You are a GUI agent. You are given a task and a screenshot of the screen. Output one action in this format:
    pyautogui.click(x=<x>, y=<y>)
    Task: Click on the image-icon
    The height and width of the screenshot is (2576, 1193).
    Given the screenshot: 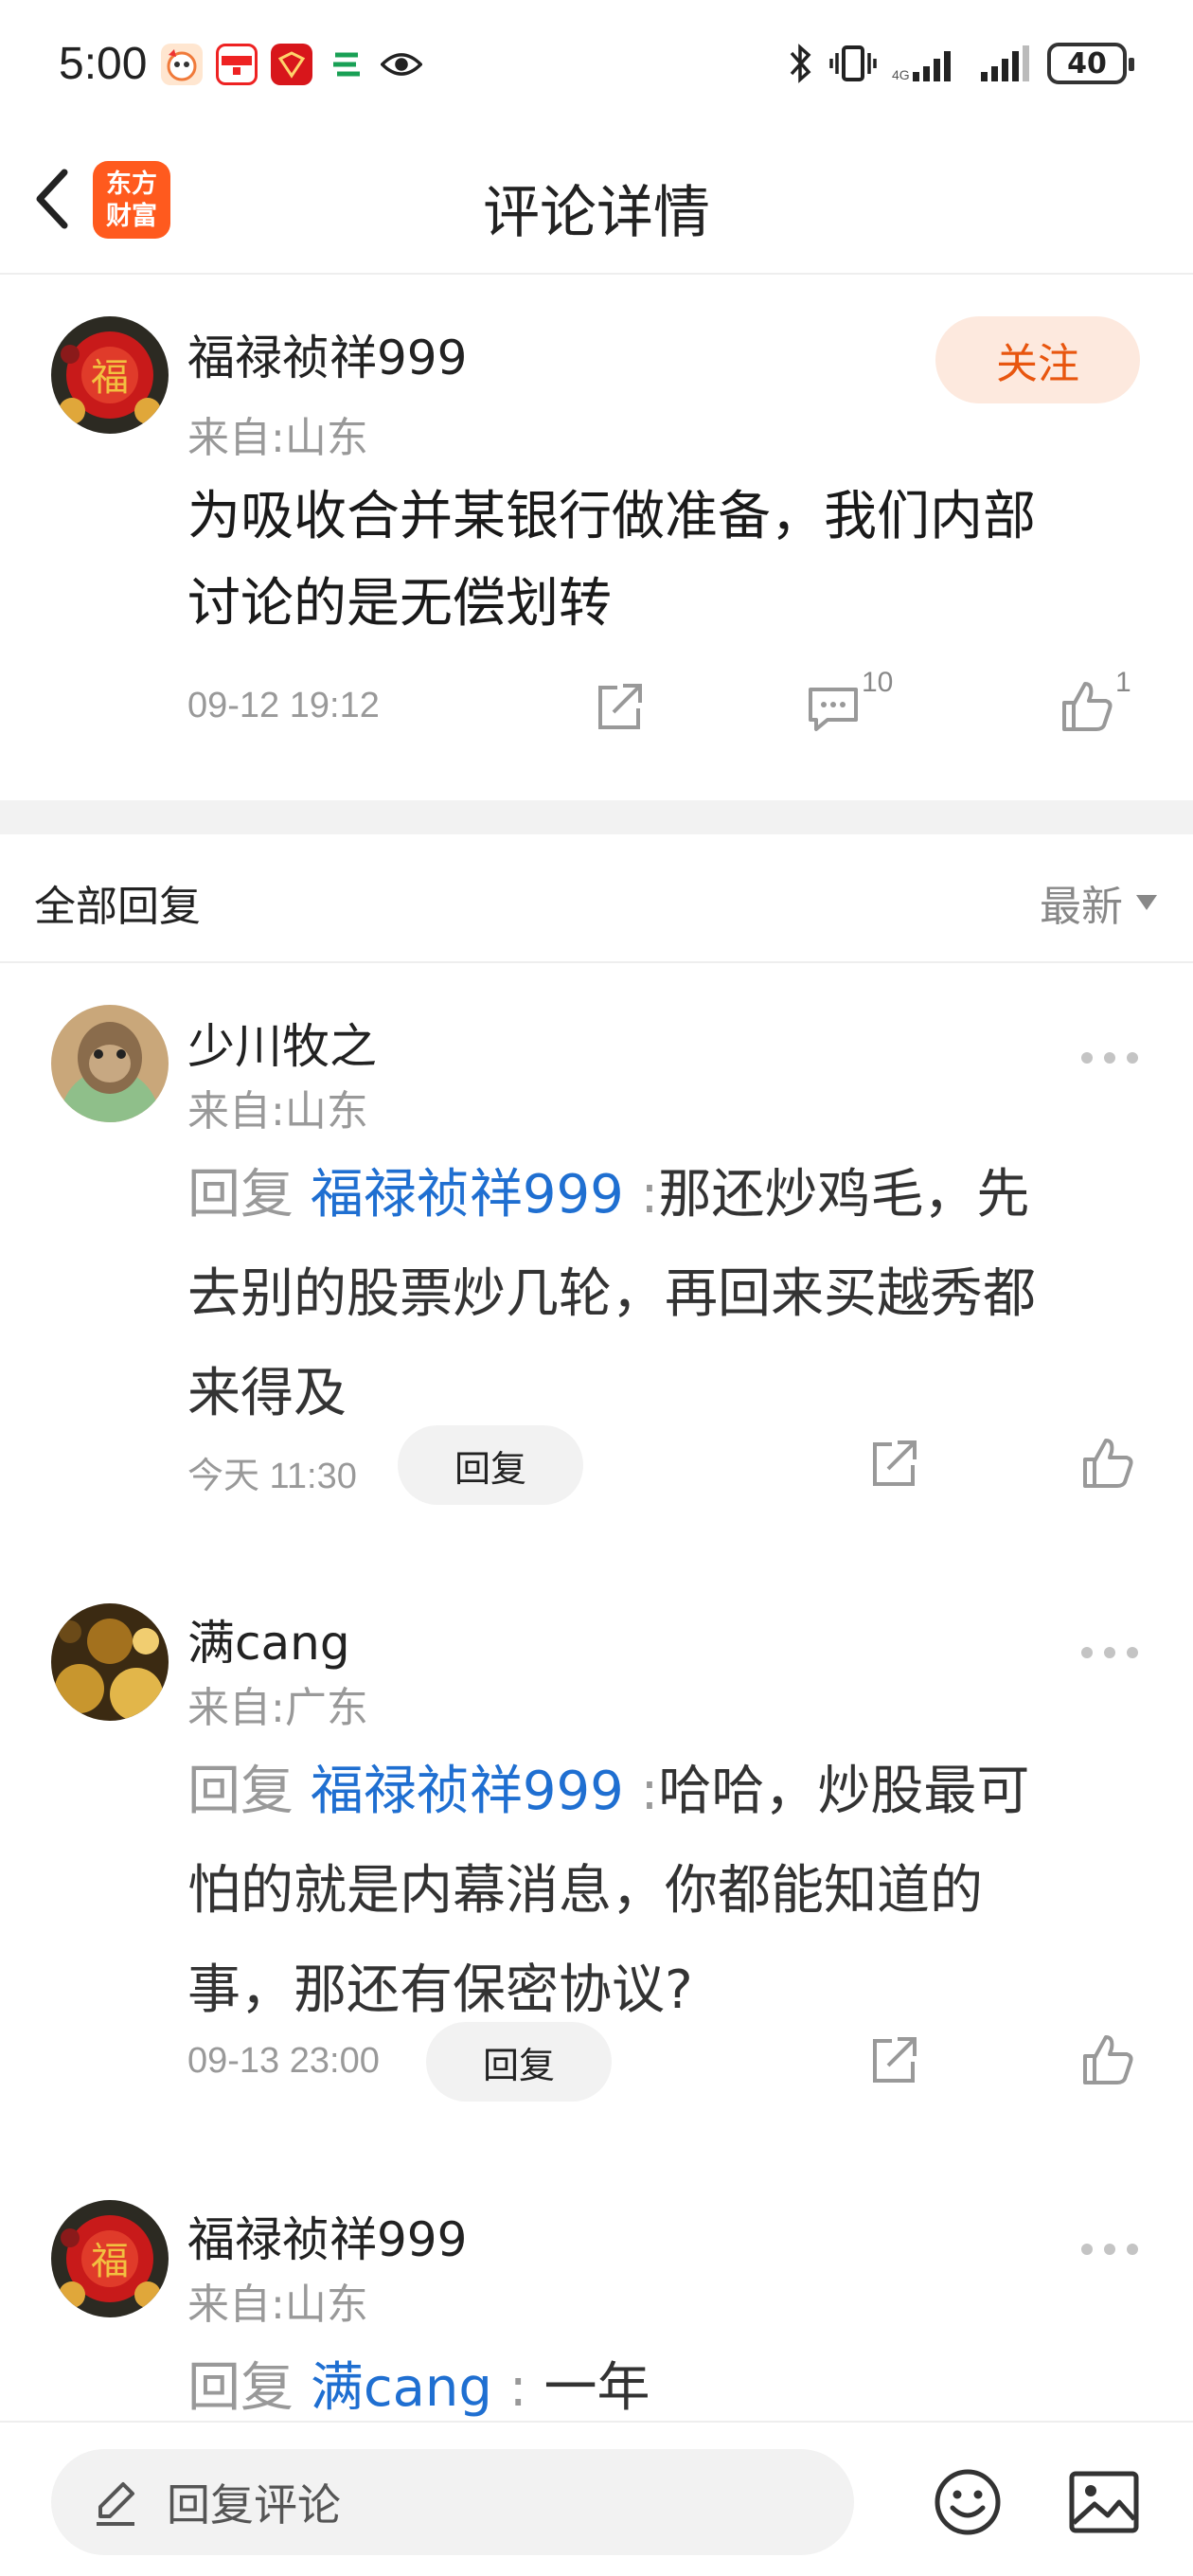 What is the action you would take?
    pyautogui.click(x=1104, y=2502)
    